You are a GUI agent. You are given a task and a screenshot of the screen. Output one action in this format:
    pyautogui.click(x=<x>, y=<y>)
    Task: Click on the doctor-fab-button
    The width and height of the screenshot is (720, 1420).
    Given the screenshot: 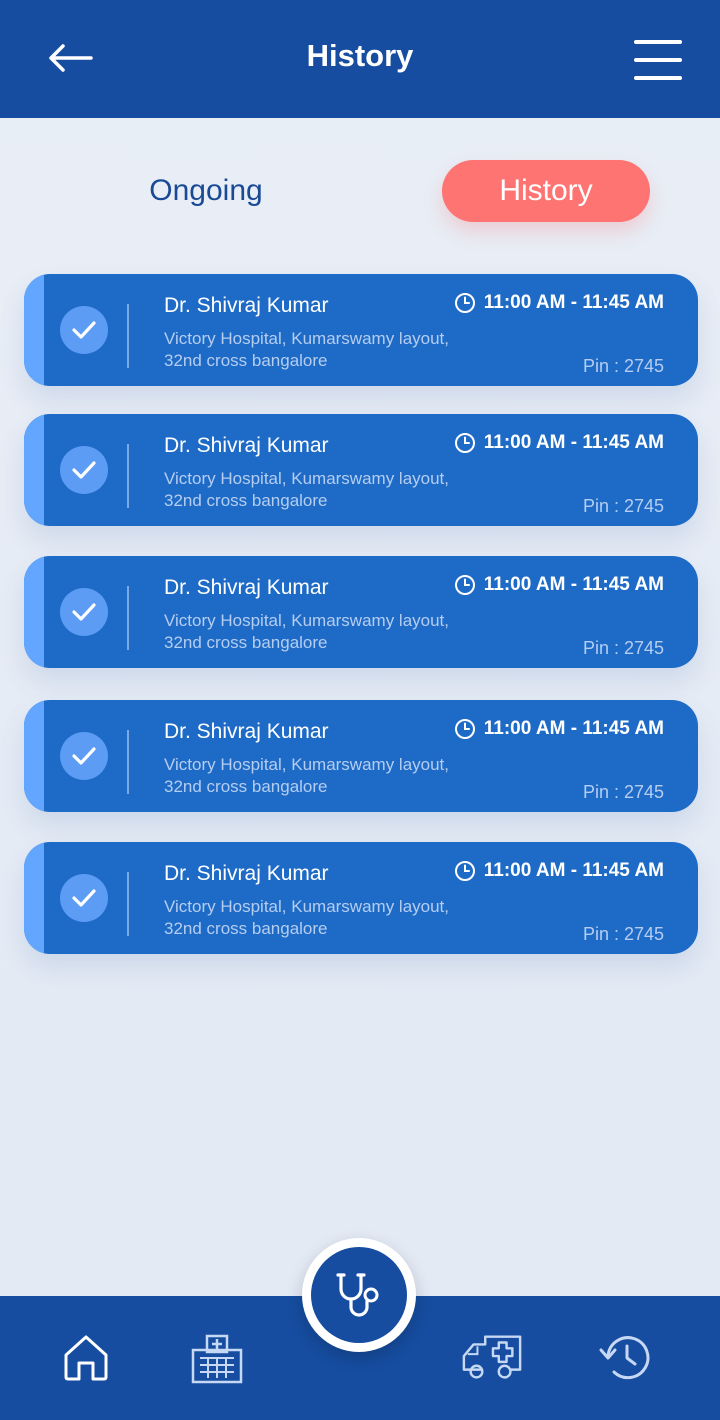 What is the action you would take?
    pyautogui.click(x=359, y=1295)
    